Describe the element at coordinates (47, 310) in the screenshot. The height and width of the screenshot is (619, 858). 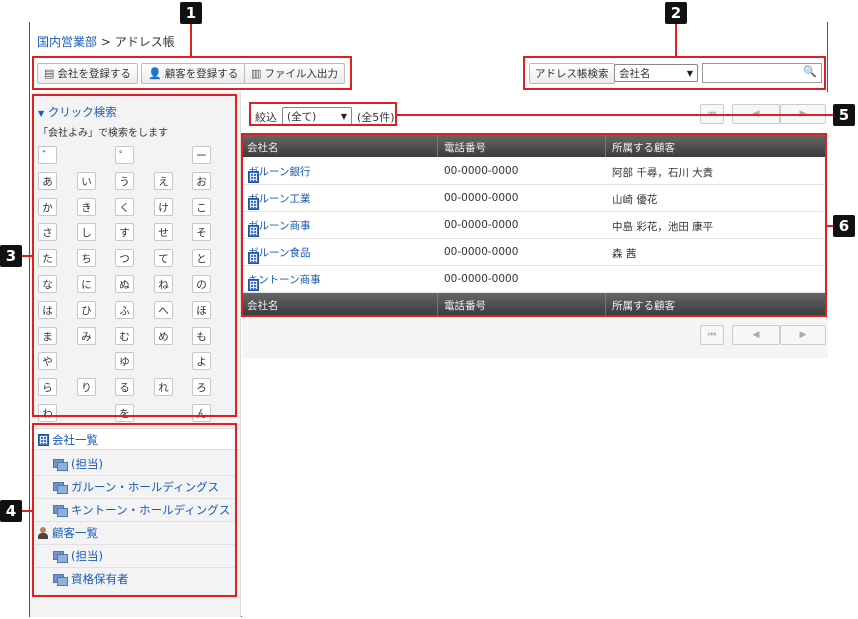
I see `kana-button: は` at that location.